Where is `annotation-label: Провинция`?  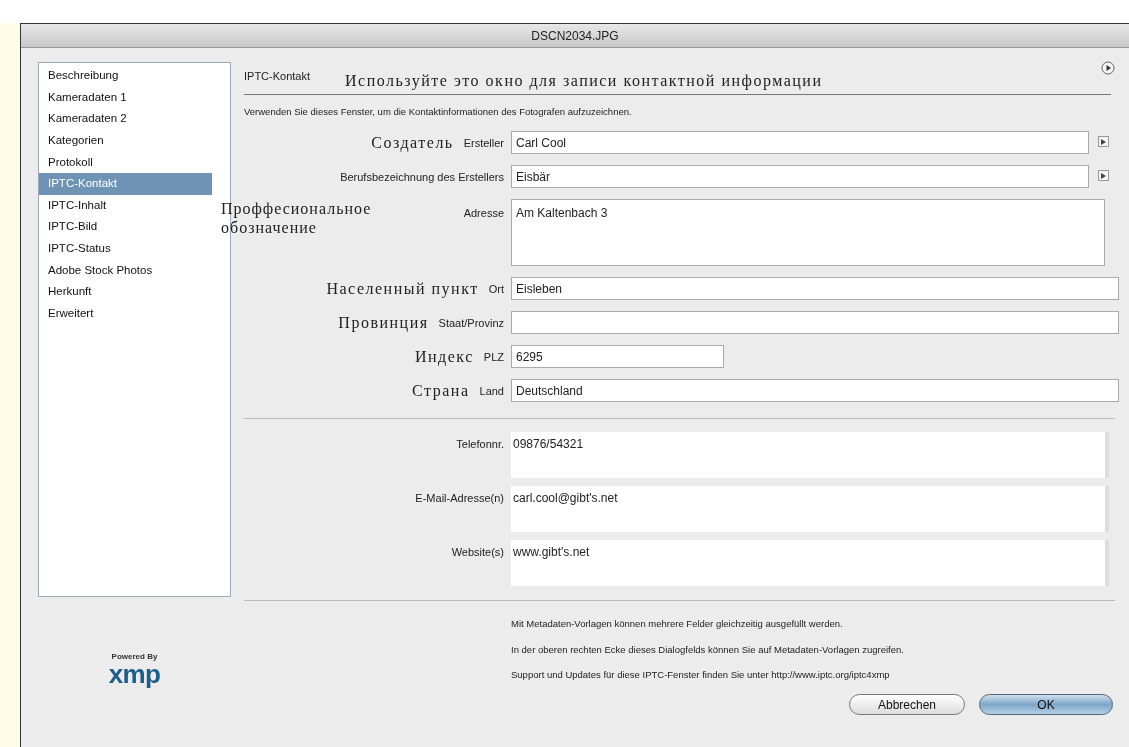
annotation-label: Провинция is located at coordinates (383, 323).